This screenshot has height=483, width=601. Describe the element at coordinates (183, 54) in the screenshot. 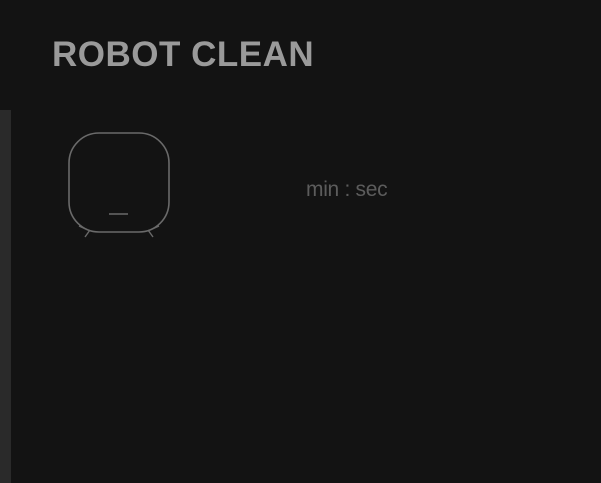

I see `page-title: ROBOT CLEAN` at that location.